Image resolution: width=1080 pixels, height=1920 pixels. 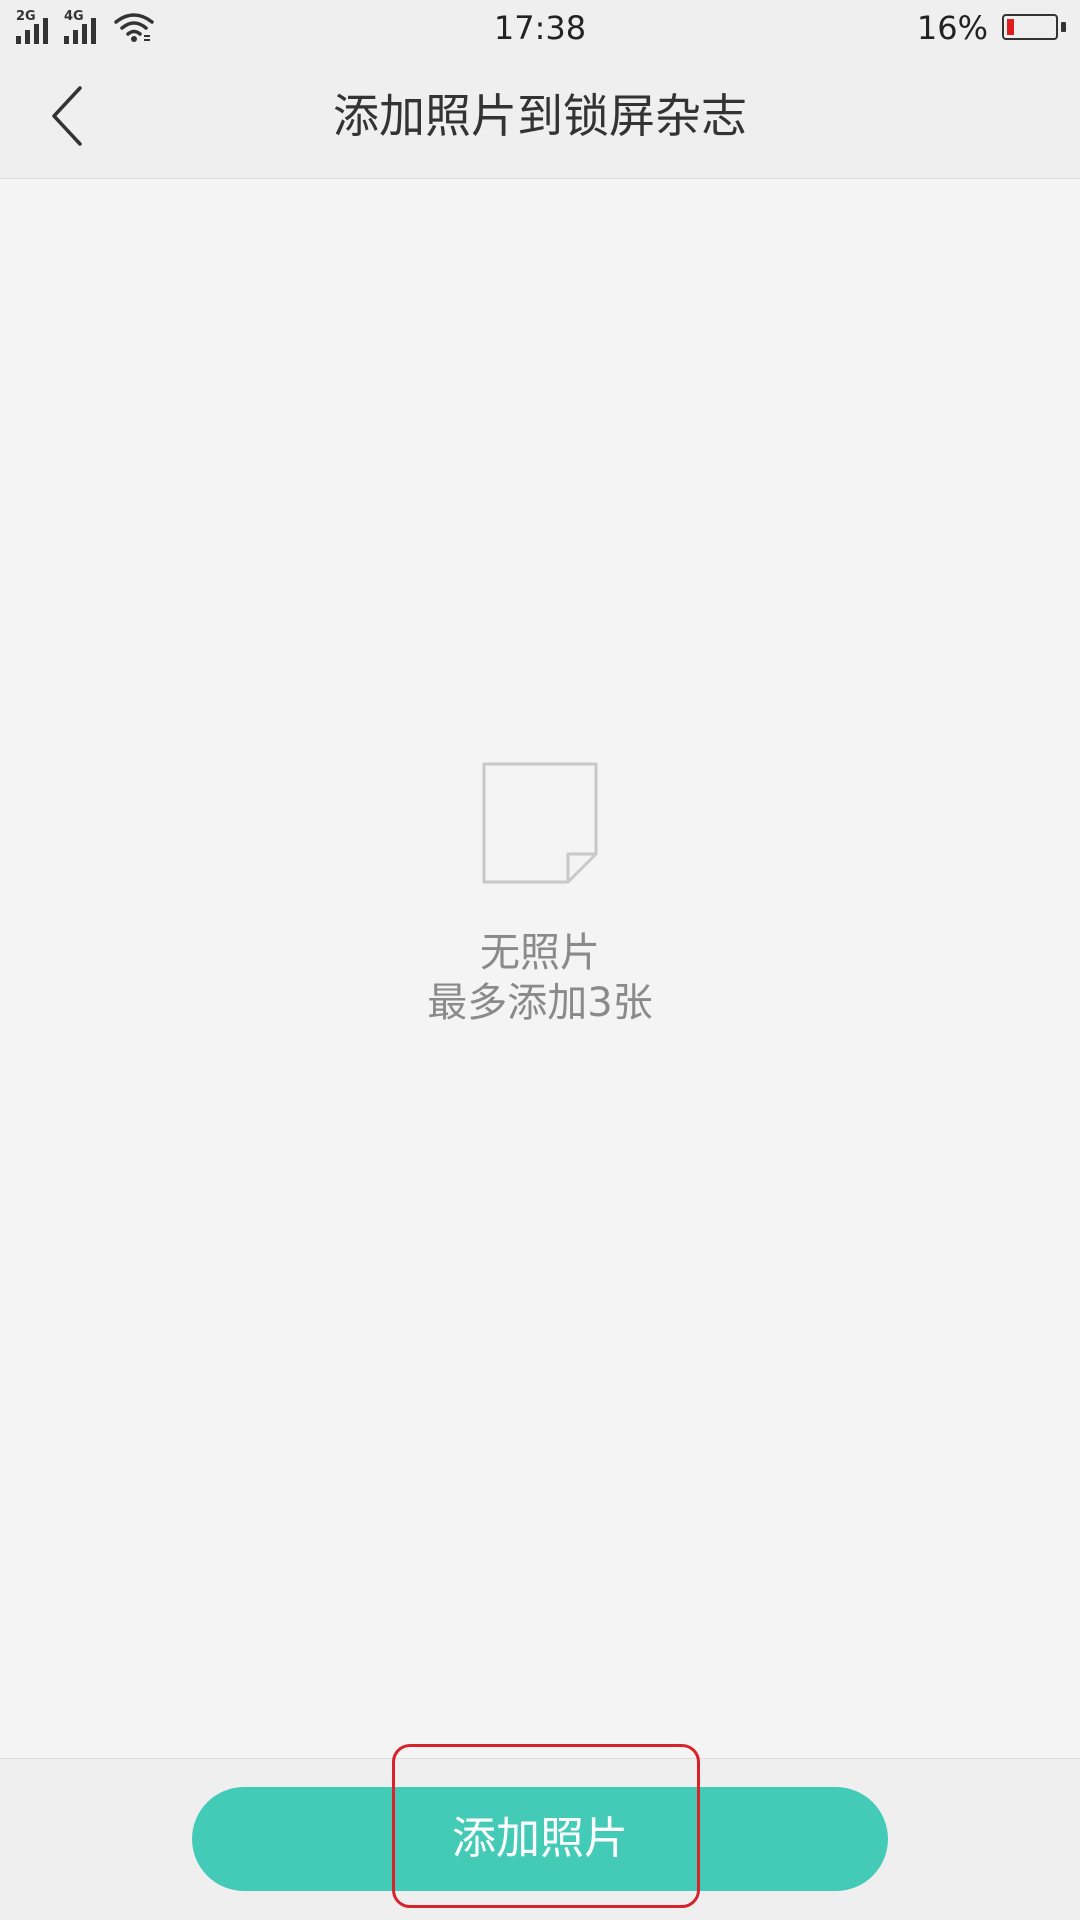 What do you see at coordinates (540, 823) in the screenshot?
I see `blank-document-icon` at bounding box center [540, 823].